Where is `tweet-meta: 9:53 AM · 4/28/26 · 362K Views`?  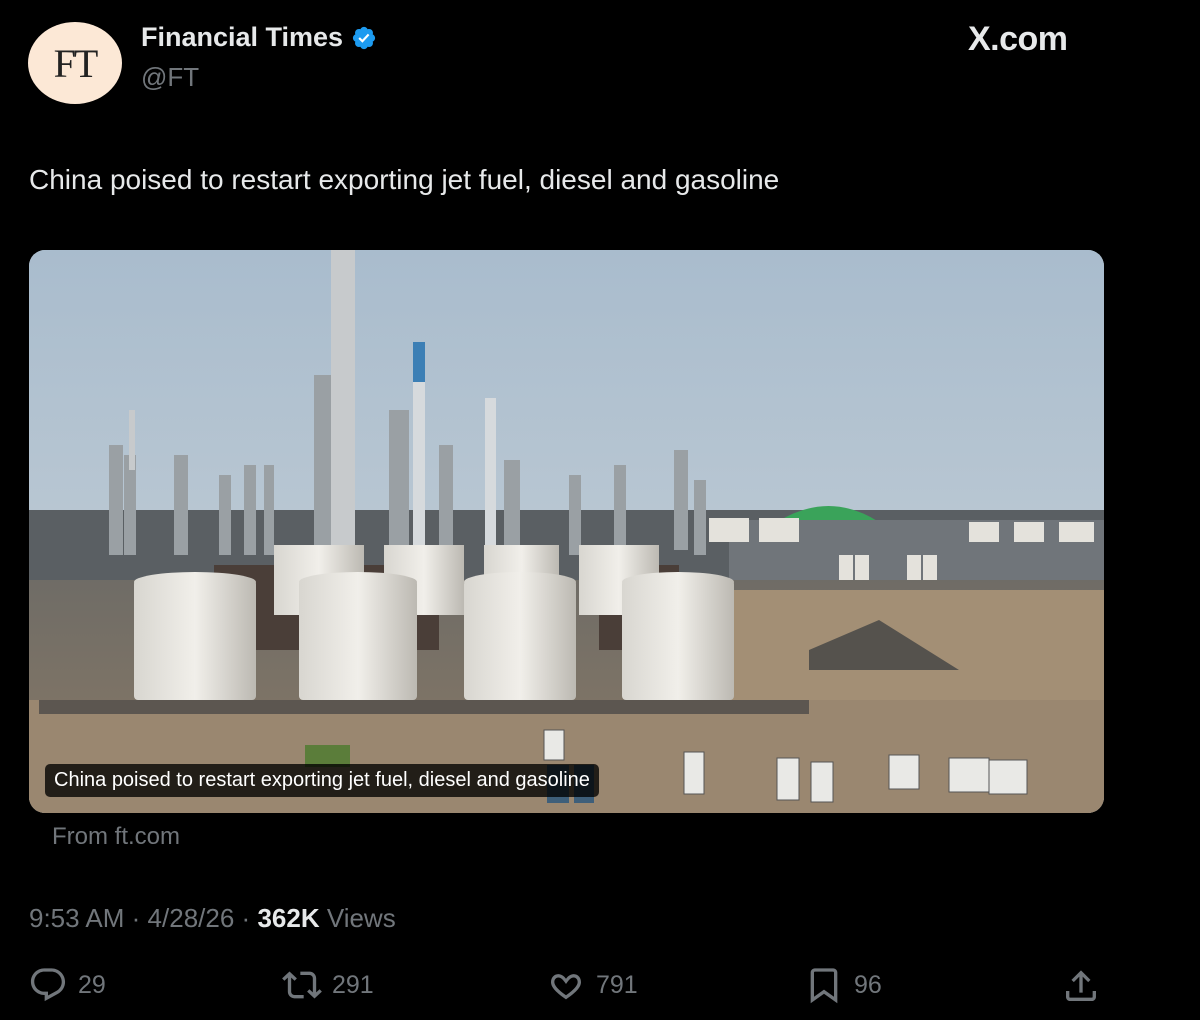 tweet-meta: 9:53 AM · 4/28/26 · 362K Views is located at coordinates (212, 918).